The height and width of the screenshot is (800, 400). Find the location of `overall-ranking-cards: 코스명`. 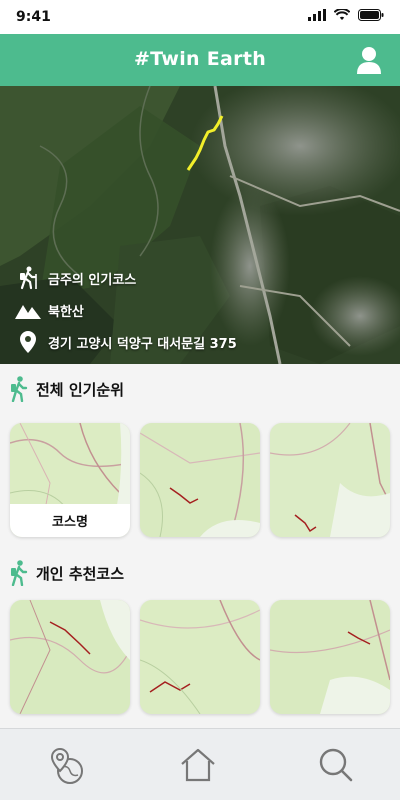

overall-ranking-cards: 코스명 is located at coordinates (200, 480).